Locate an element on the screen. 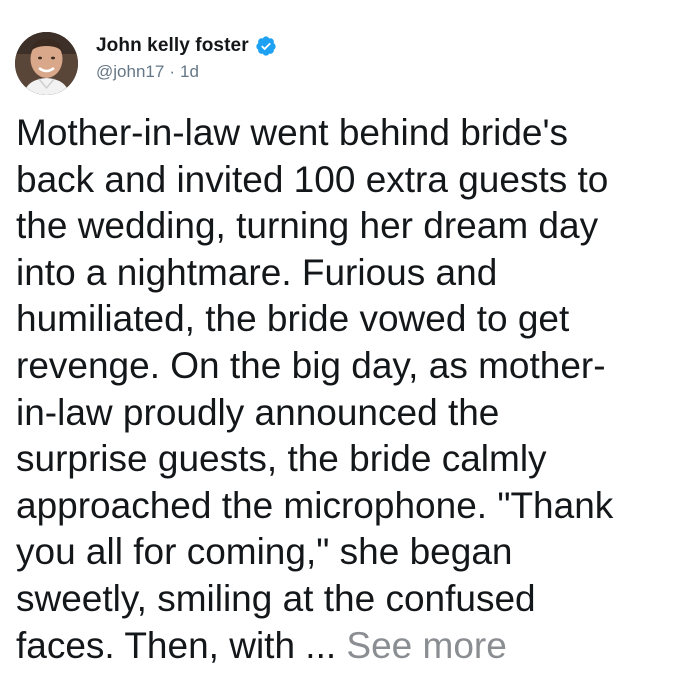 This screenshot has height=700, width=700. author-meta-row: @john17 · 1d is located at coordinates (147, 72).